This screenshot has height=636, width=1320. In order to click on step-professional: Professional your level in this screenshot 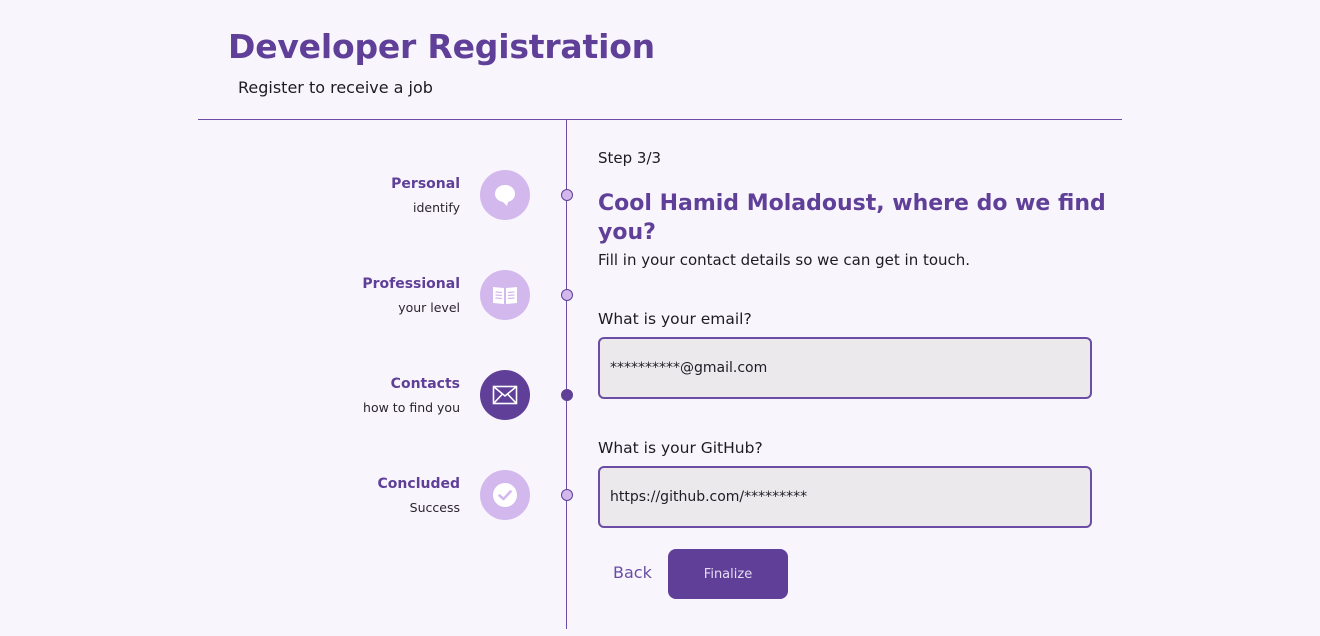, I will do `click(415, 295)`.